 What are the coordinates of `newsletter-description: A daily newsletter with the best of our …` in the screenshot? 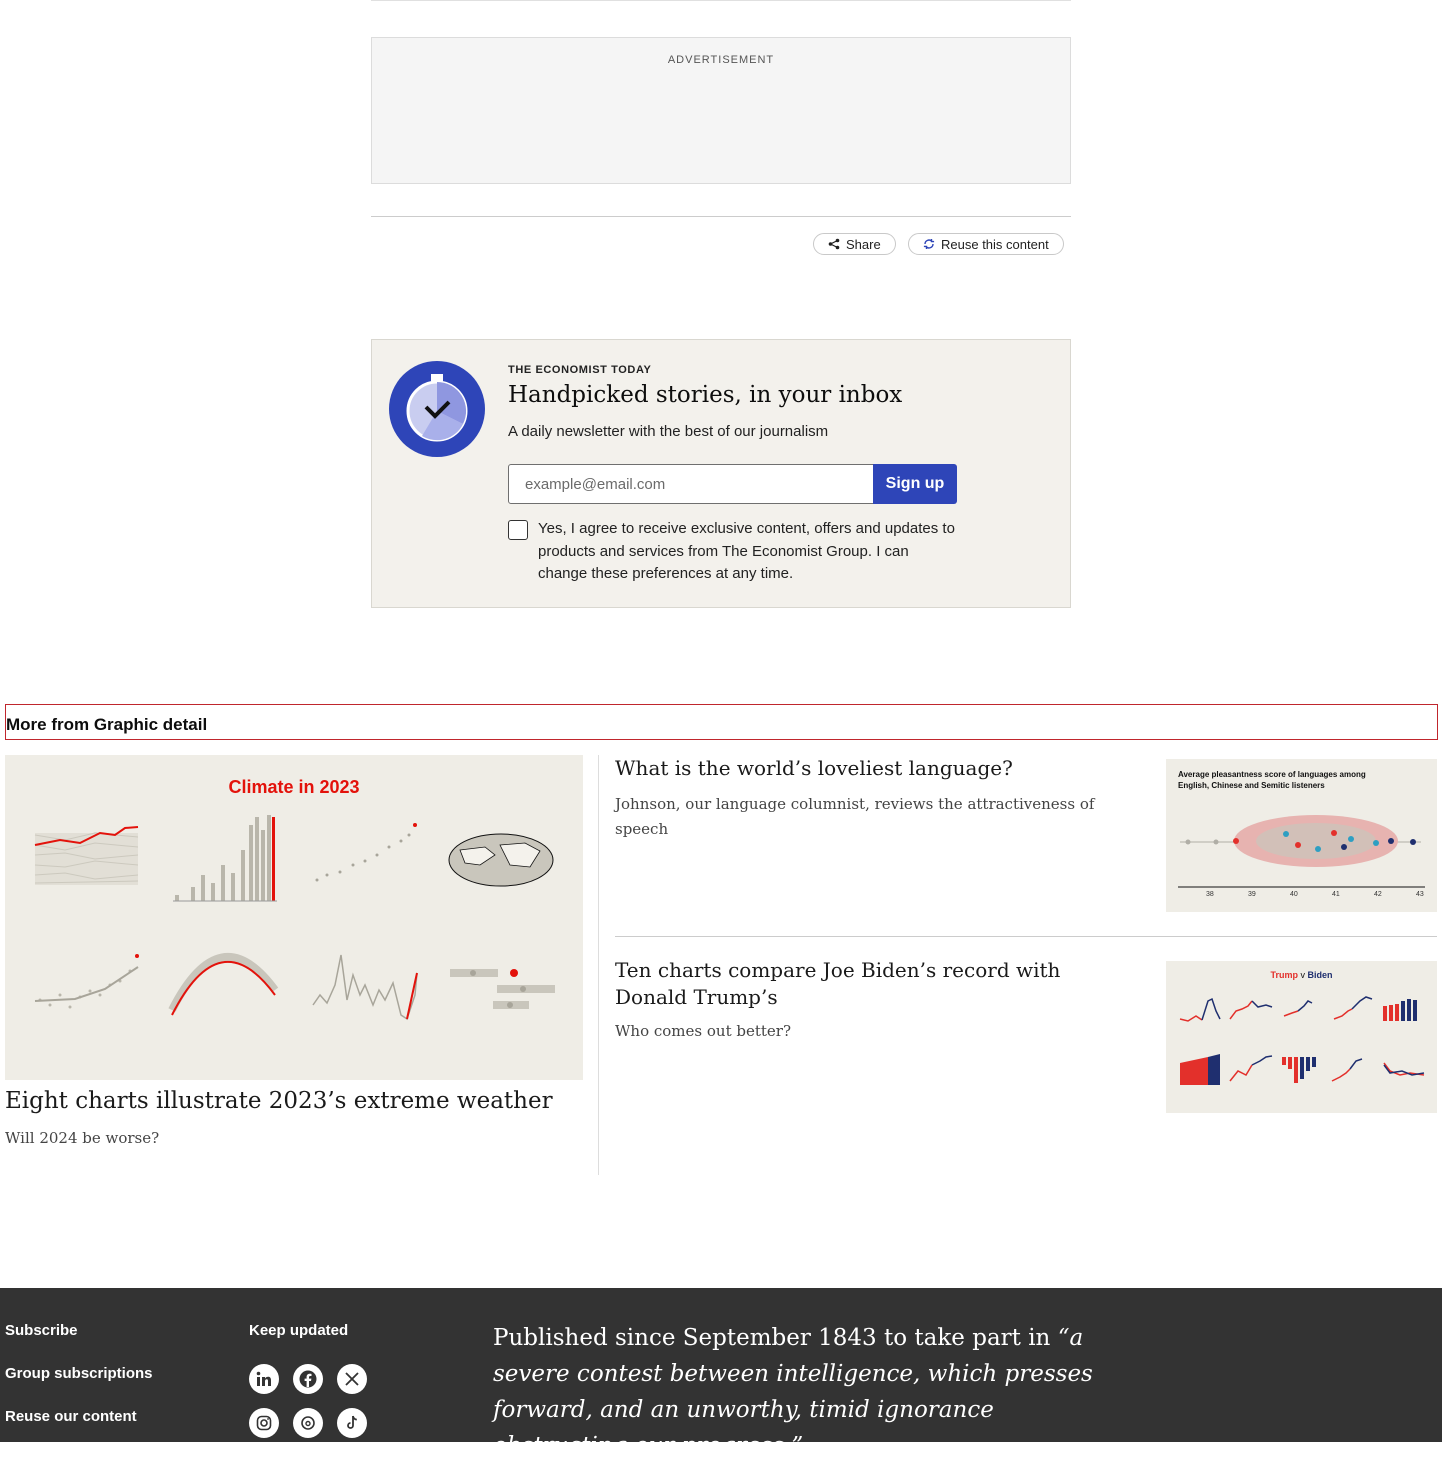 It's located at (668, 431).